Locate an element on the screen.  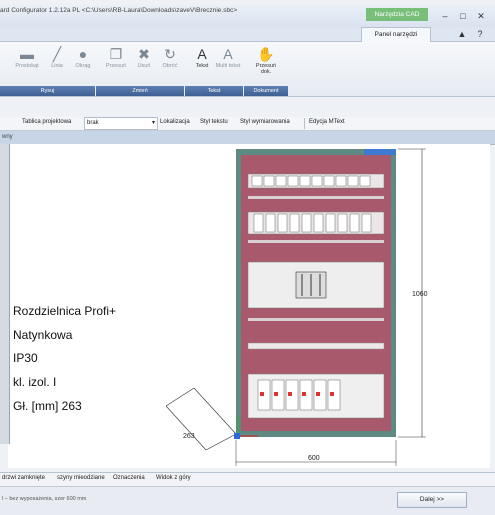
design-table-label: Tablica projektowa is located at coordinates (47, 122).